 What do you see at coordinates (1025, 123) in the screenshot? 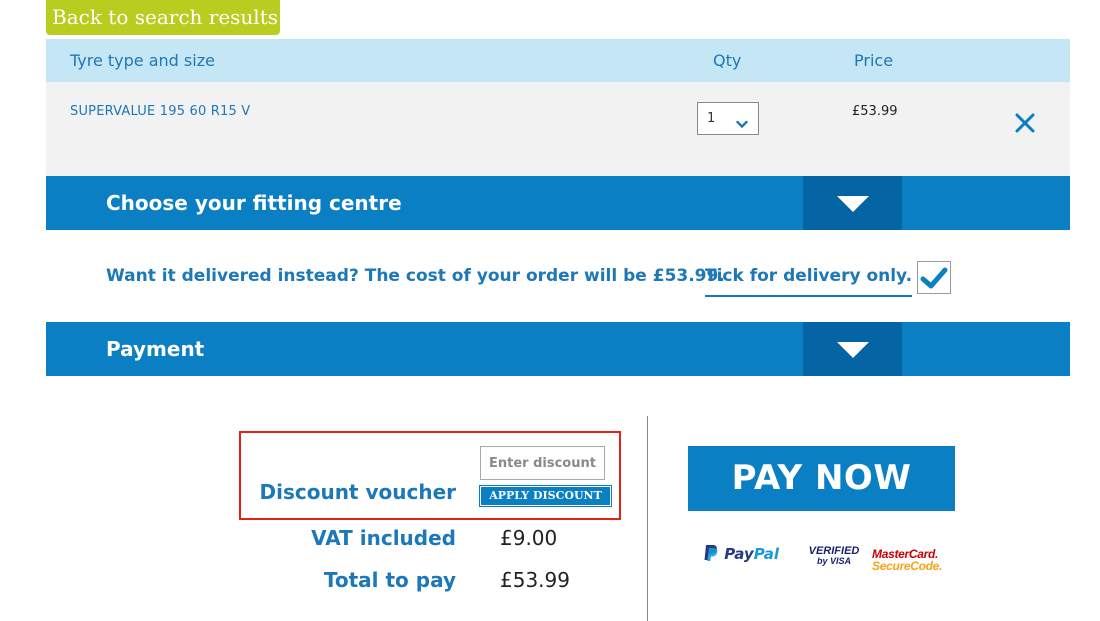
I see `close-icon` at bounding box center [1025, 123].